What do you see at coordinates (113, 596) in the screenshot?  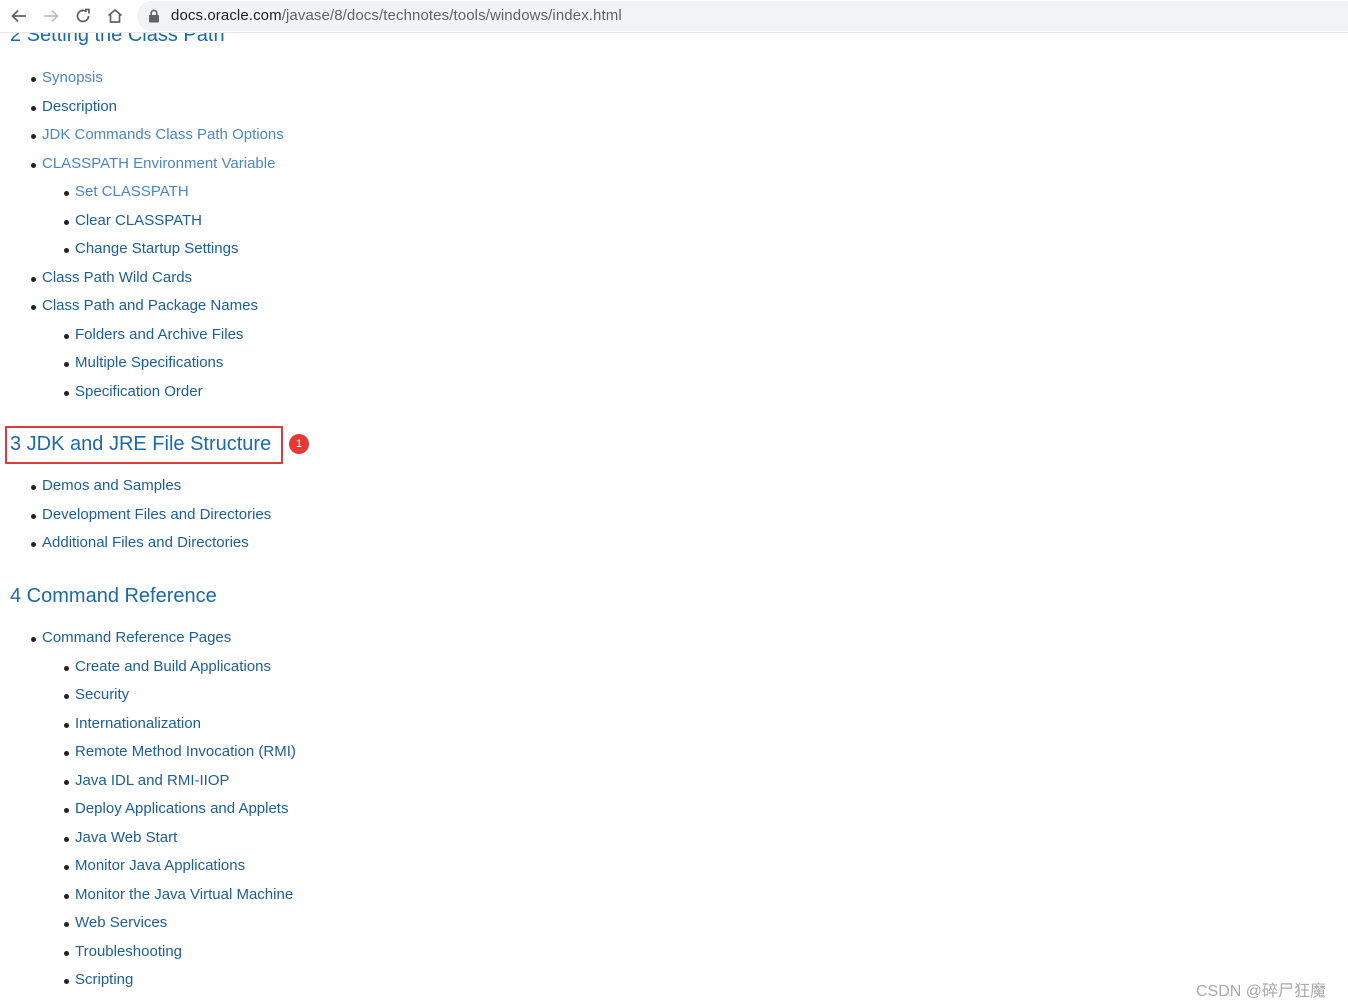 I see `section-4-heading: 4 Command Reference` at bounding box center [113, 596].